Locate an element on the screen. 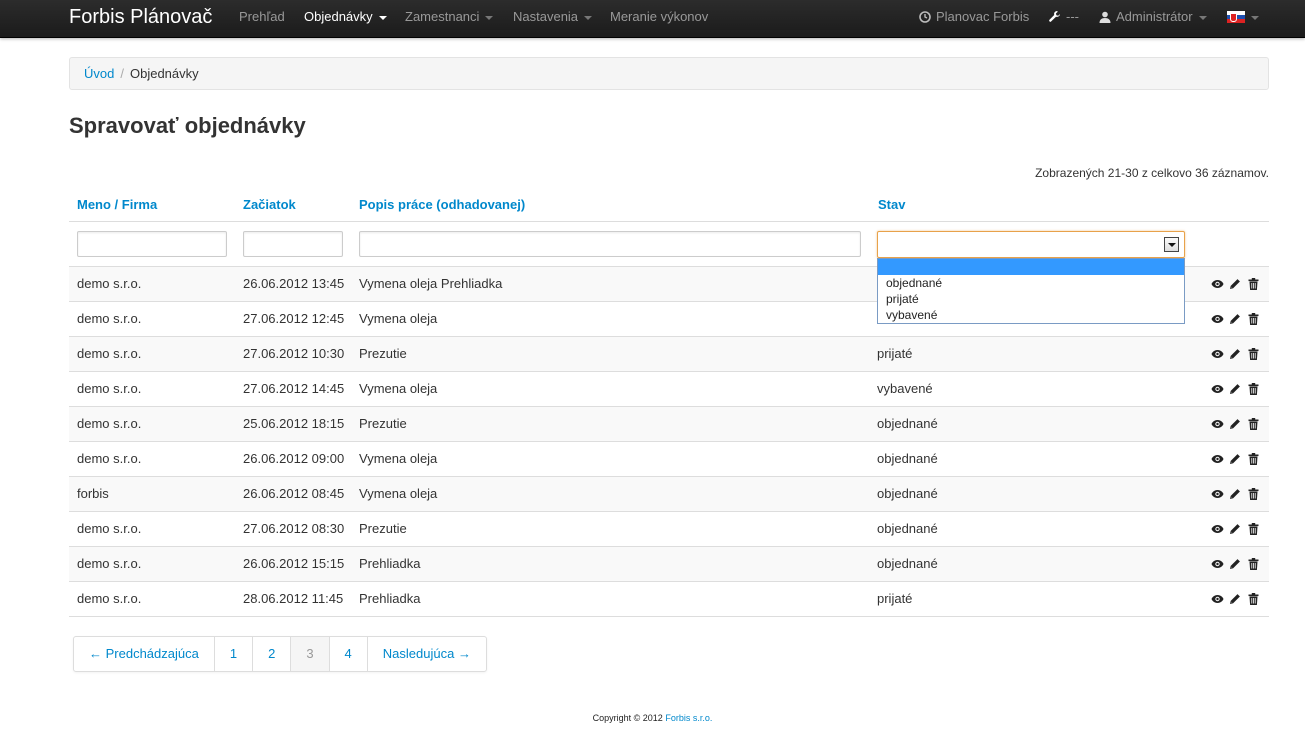 The width and height of the screenshot is (1305, 736). pagination-page-1: 1 is located at coordinates (232, 654).